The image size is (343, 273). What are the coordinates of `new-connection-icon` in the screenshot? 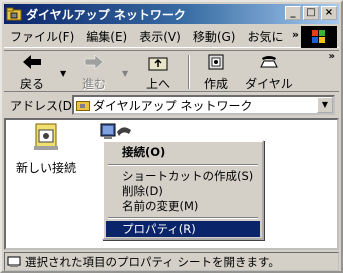 It's located at (46, 136).